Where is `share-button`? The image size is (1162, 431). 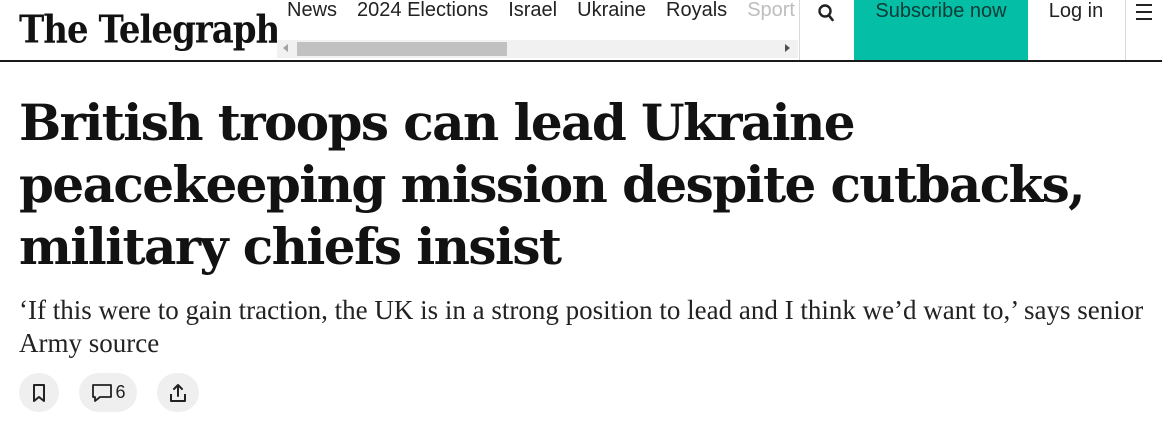
share-button is located at coordinates (178, 392).